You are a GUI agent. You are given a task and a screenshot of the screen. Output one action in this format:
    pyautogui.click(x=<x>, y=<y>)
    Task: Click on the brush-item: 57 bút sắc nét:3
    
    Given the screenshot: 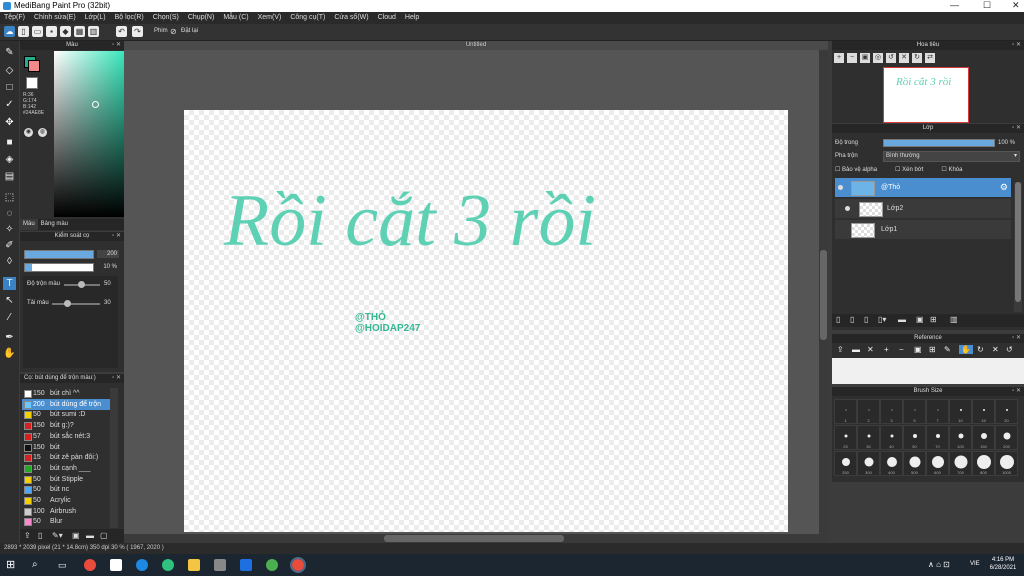 What is the action you would take?
    pyautogui.click(x=66, y=436)
    